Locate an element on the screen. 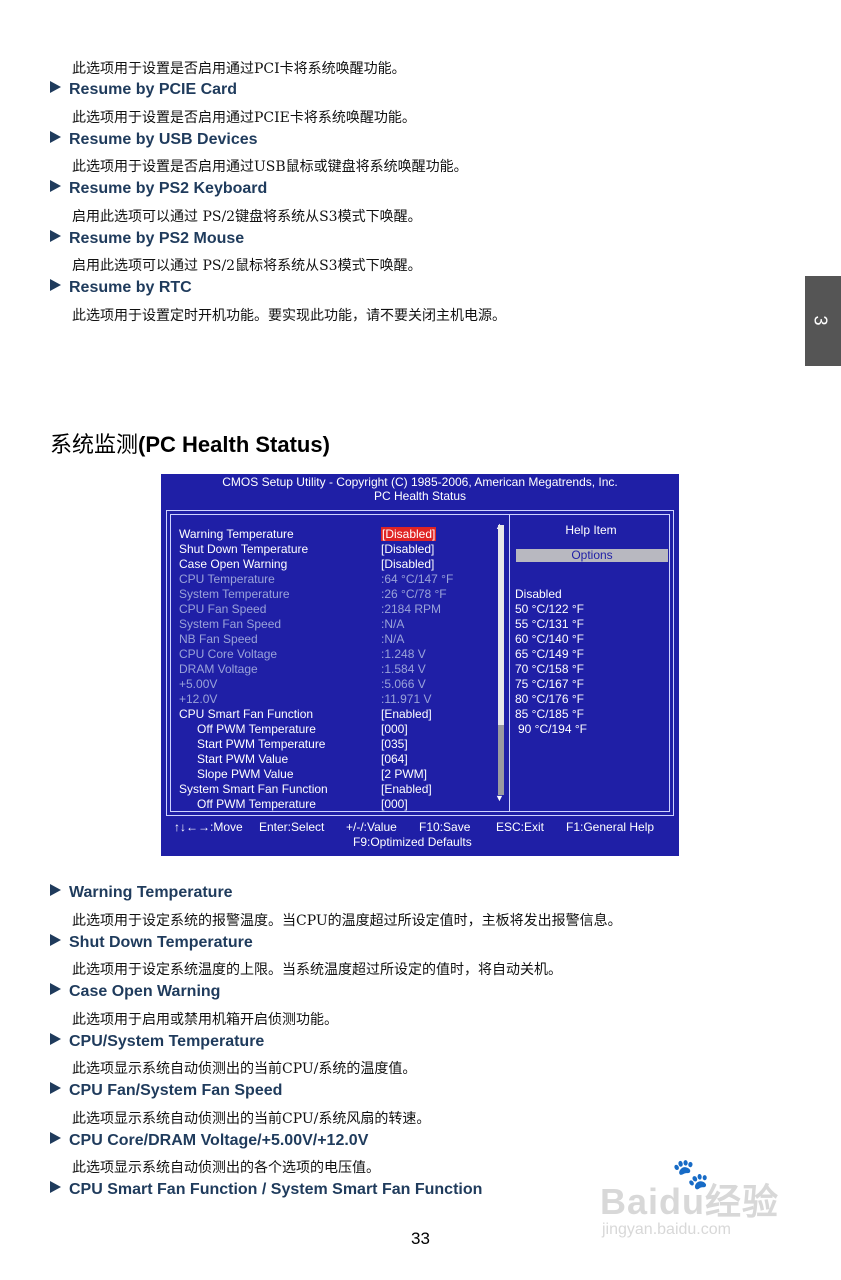 The width and height of the screenshot is (841, 1280). heading-resume-ps2-keyboard: Resume by PS2 Keyboard is located at coordinates (158, 189).